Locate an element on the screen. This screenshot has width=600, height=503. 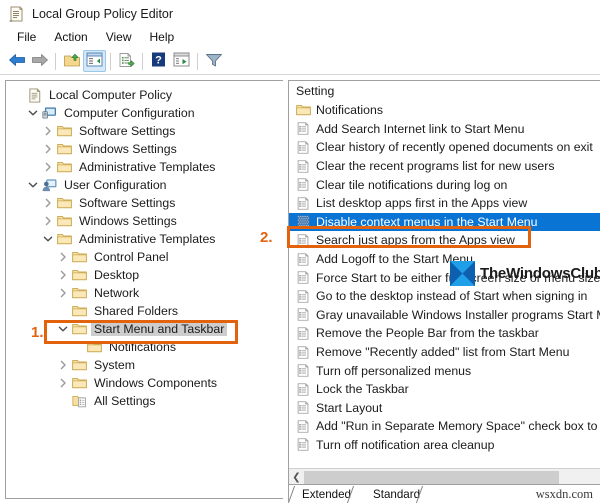
toolbar-up-one-level-button is located at coordinates (71, 61).